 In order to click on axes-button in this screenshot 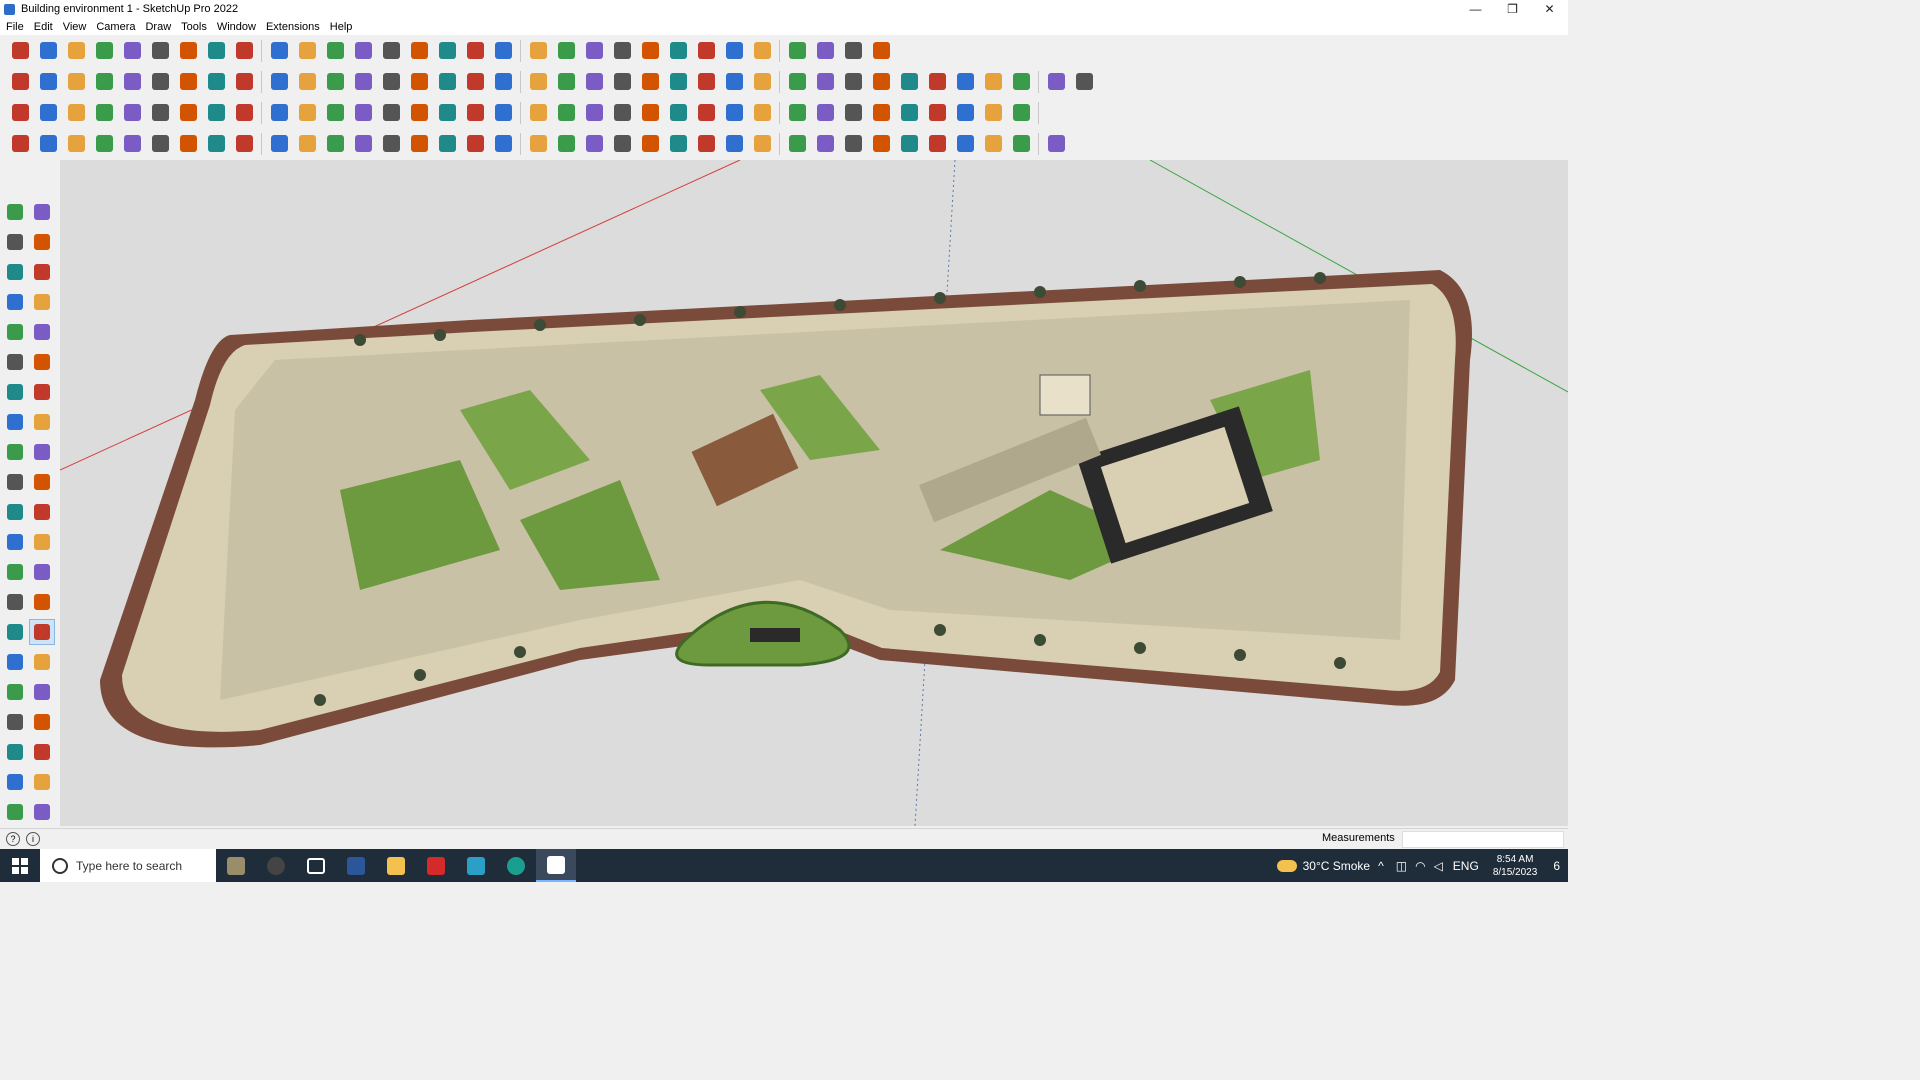, I will do `click(734, 51)`.